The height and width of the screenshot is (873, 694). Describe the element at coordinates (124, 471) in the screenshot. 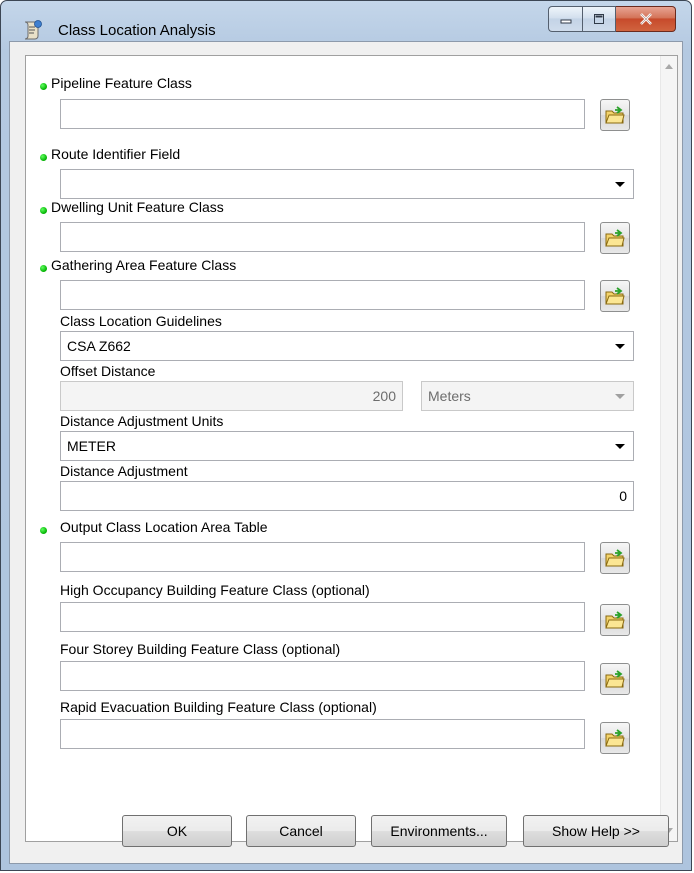

I see `adj-label: Distance Adjustment` at that location.